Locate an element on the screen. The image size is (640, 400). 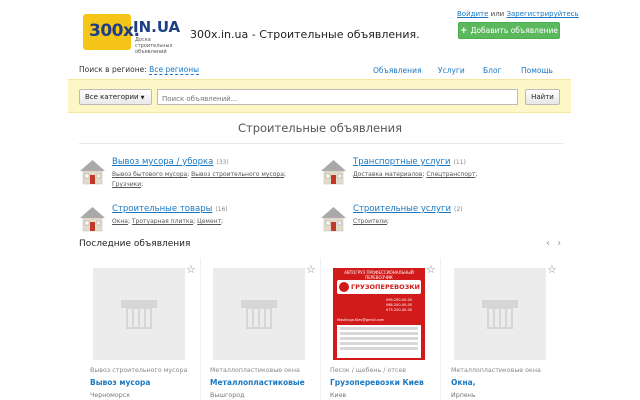
truck-icon is located at coordinates (344, 287).